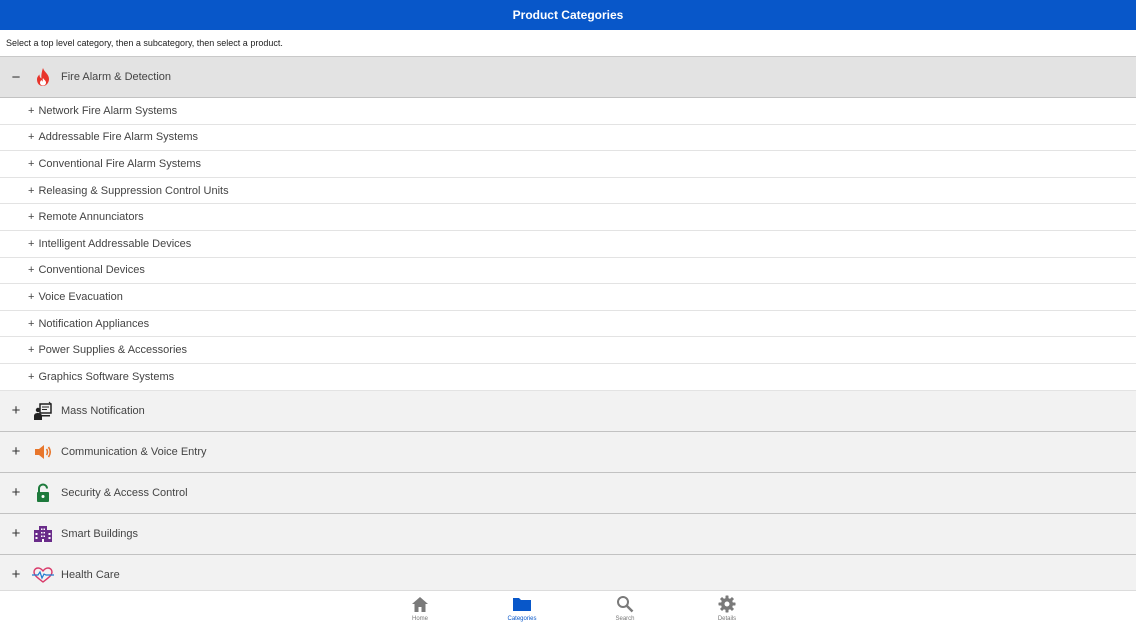 The image size is (1136, 639). What do you see at coordinates (91, 270) in the screenshot?
I see `subcategory-label: Conventional Devices` at bounding box center [91, 270].